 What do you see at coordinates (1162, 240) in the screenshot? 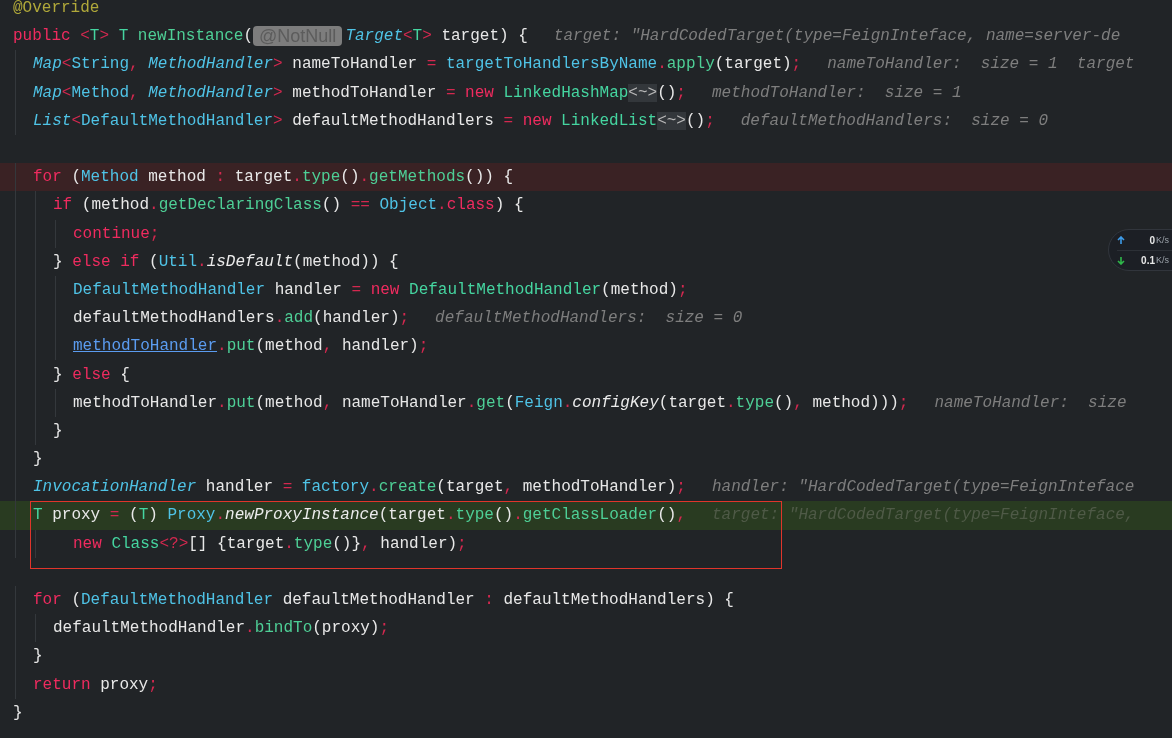
I see `upload-unit: K/s` at bounding box center [1162, 240].